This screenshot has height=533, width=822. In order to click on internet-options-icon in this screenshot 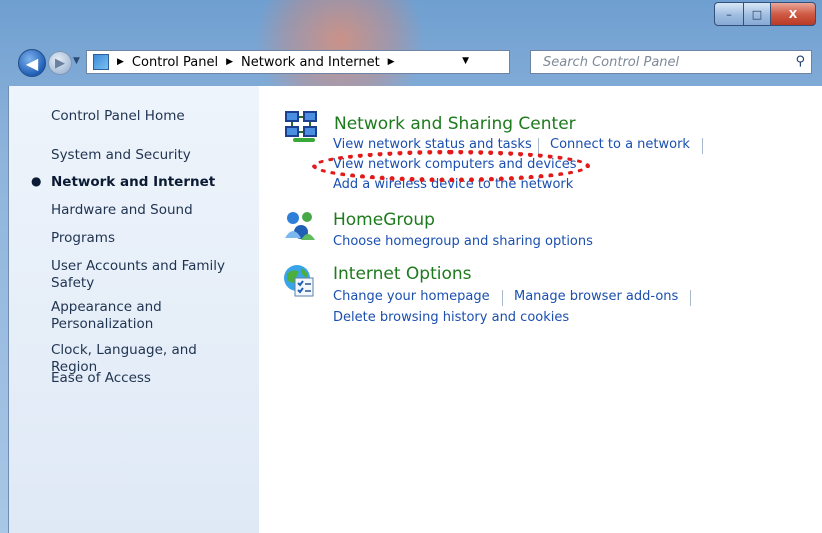, I will do `click(299, 280)`.